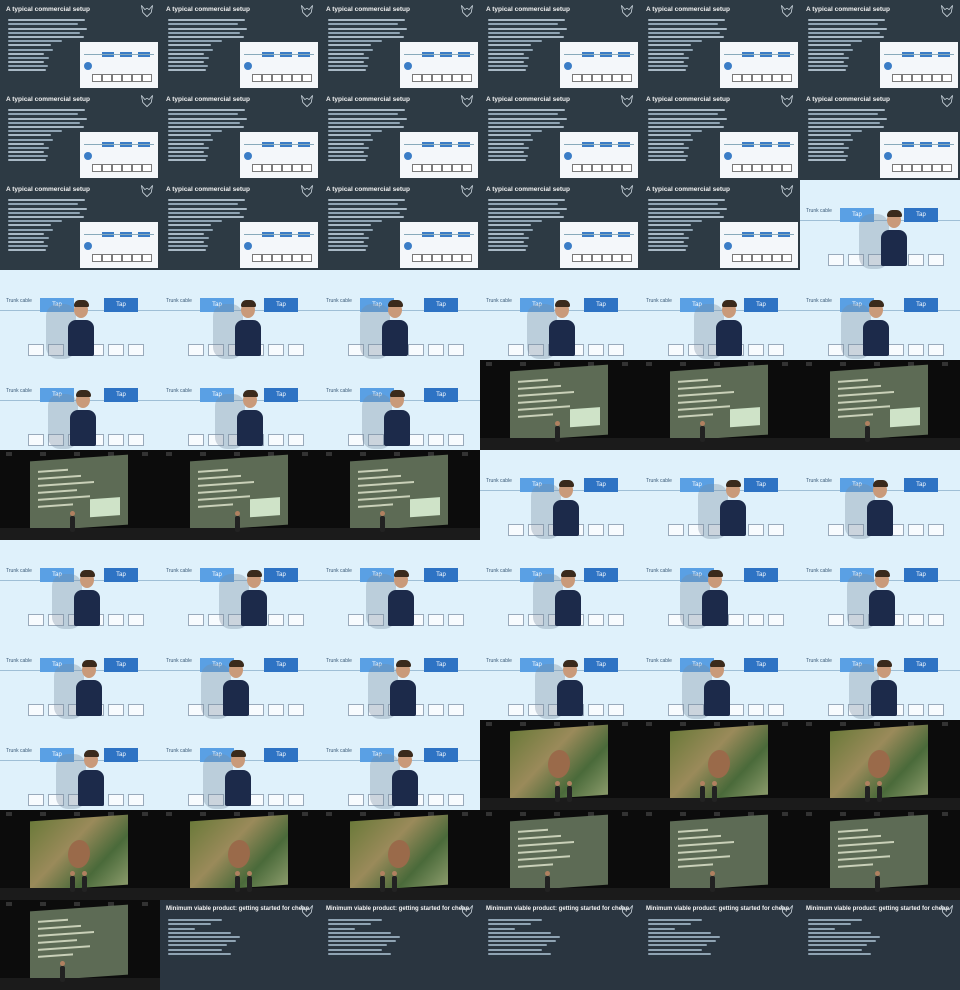 Image resolution: width=960 pixels, height=990 pixels. Describe the element at coordinates (279, 144) in the screenshot. I see `trunk-wire` at that location.